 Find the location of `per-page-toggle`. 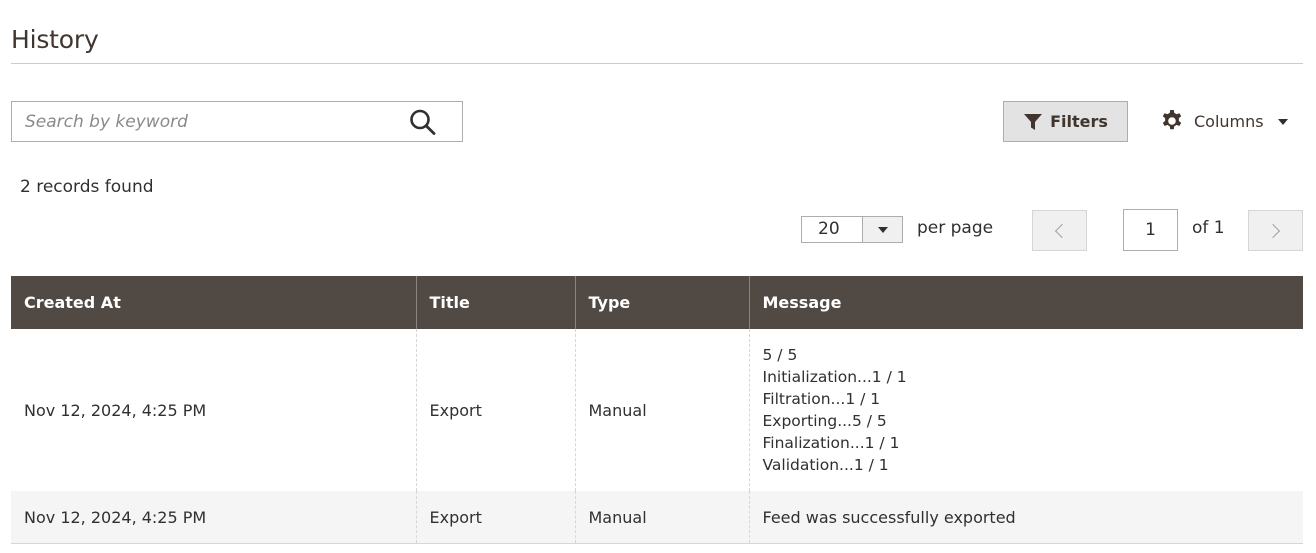

per-page-toggle is located at coordinates (882, 229).